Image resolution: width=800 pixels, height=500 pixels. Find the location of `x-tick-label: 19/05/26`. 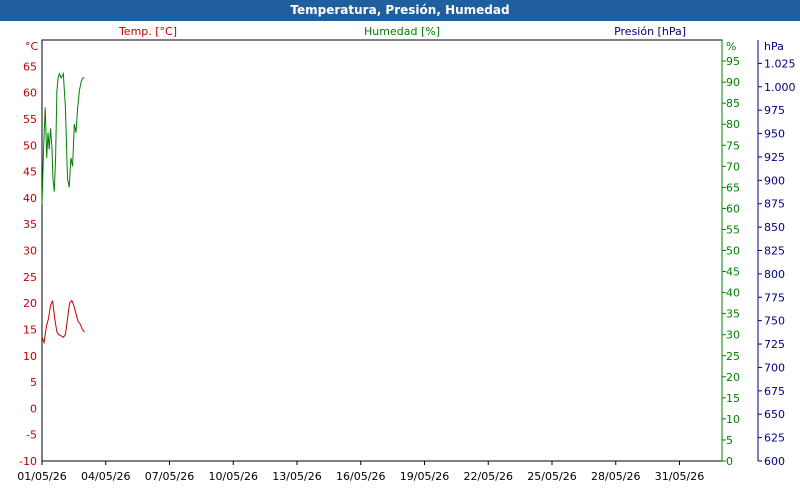

x-tick-label: 19/05/26 is located at coordinates (424, 476).